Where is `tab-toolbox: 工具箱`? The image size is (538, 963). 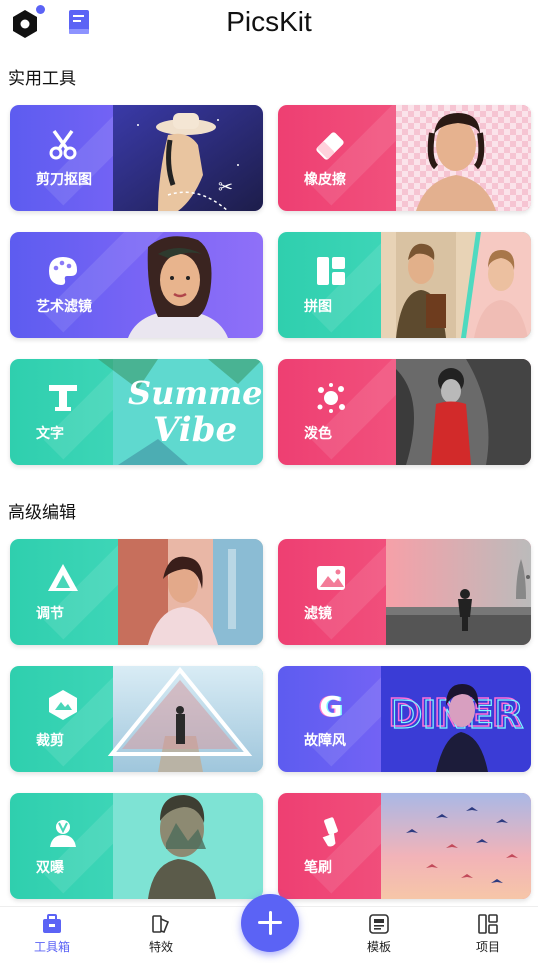 tab-toolbox: 工具箱 is located at coordinates (52, 934).